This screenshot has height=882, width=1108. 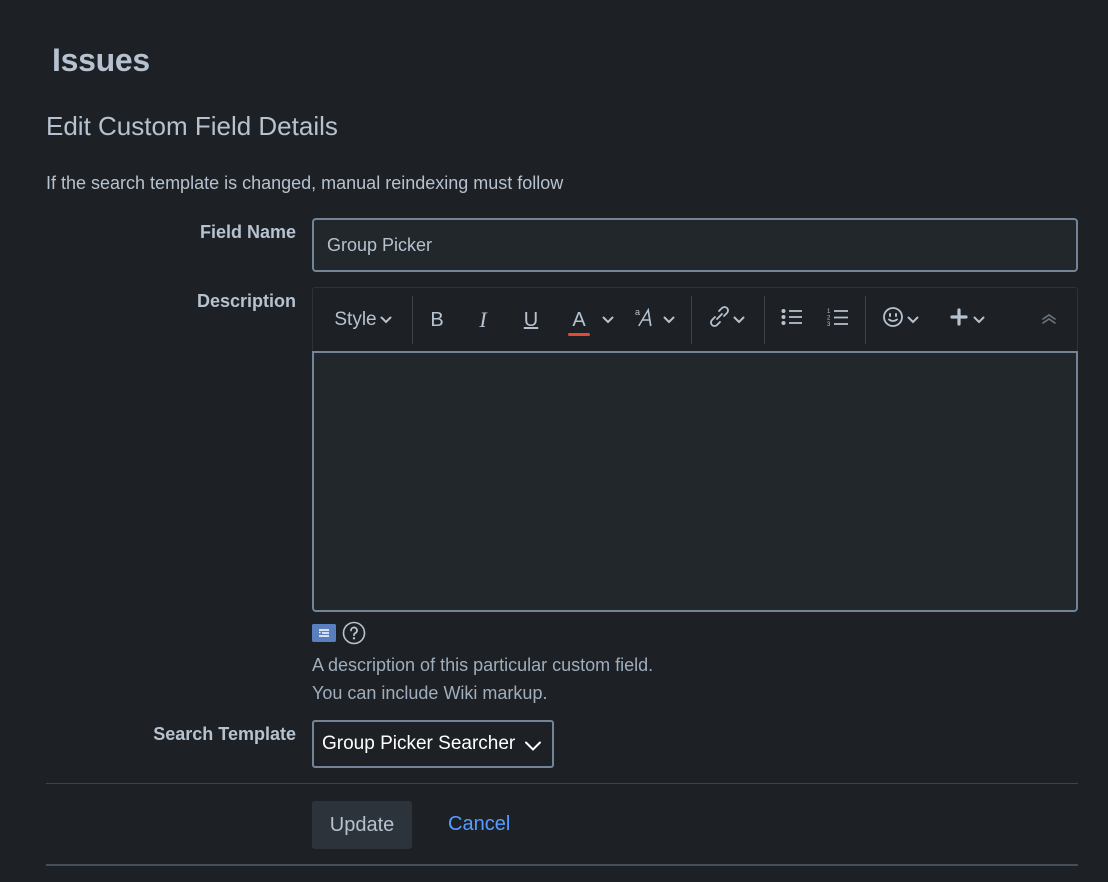 I want to click on bullet-list-icon, so click(x=792, y=320).